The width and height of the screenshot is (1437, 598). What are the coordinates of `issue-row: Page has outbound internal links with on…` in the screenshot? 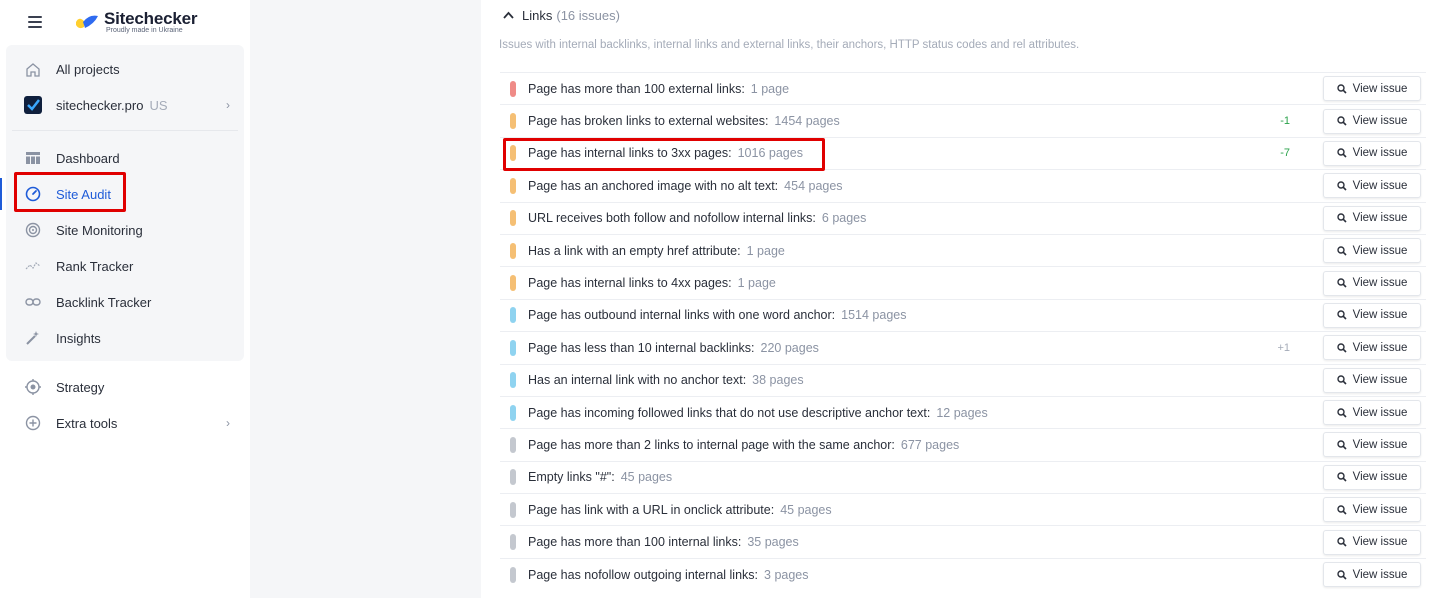 It's located at (963, 314).